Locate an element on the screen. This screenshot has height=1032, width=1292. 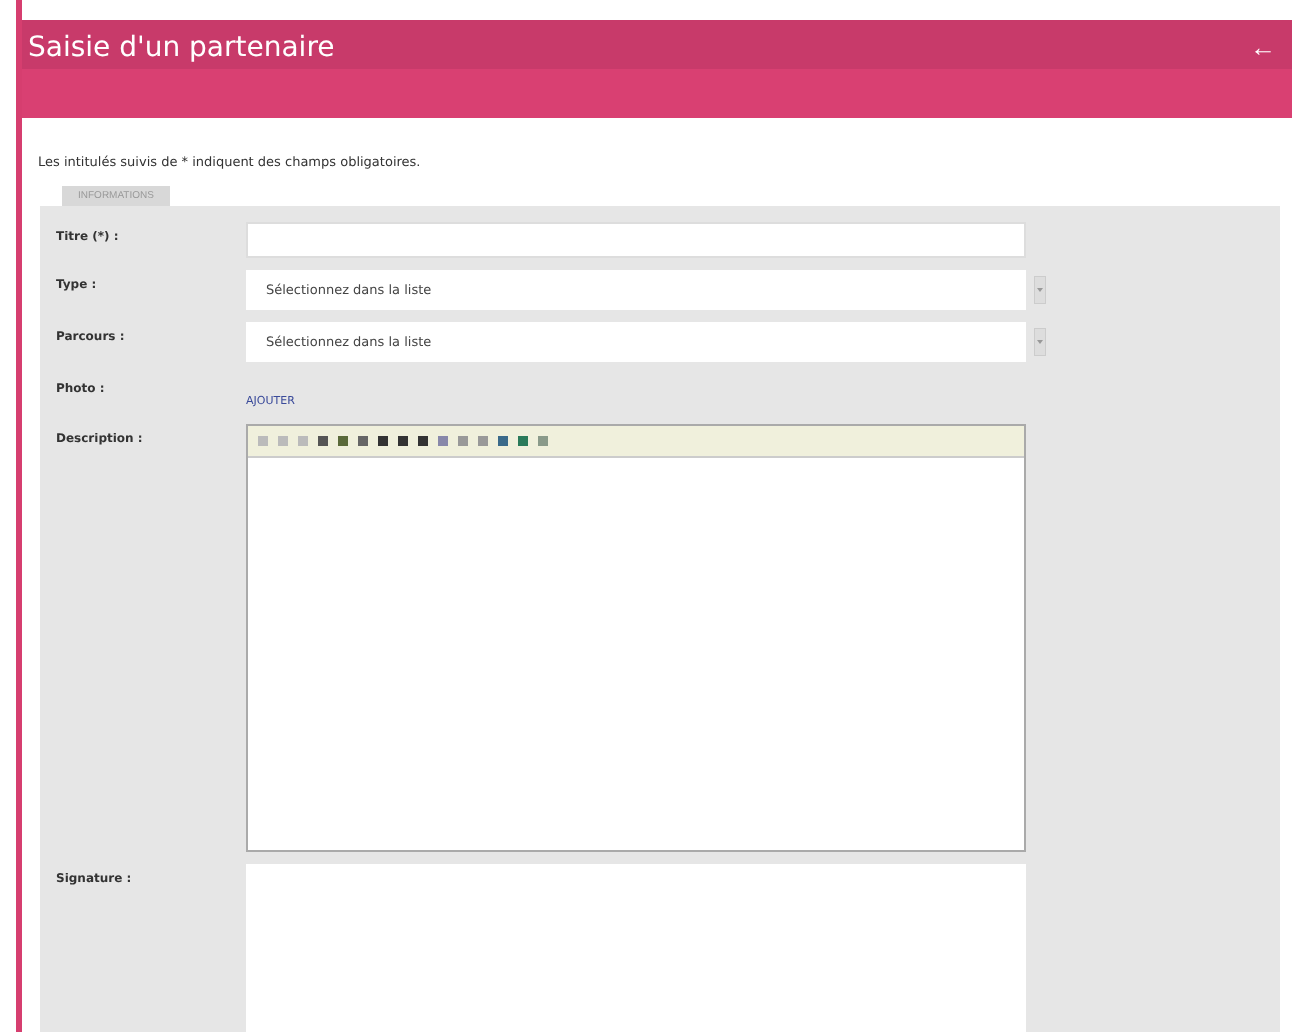
text-field is located at coordinates (636, 240).